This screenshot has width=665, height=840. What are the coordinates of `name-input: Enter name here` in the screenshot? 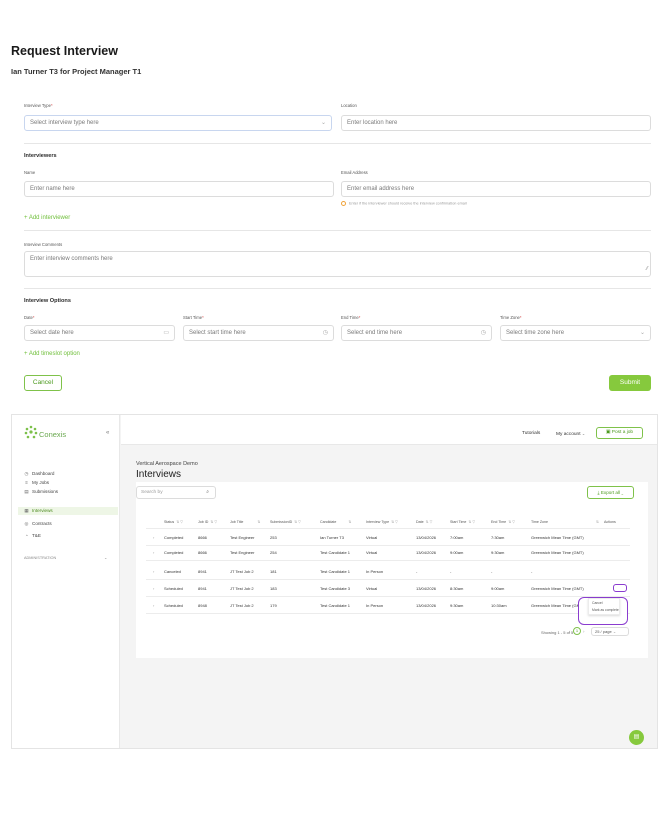 It's located at (179, 189).